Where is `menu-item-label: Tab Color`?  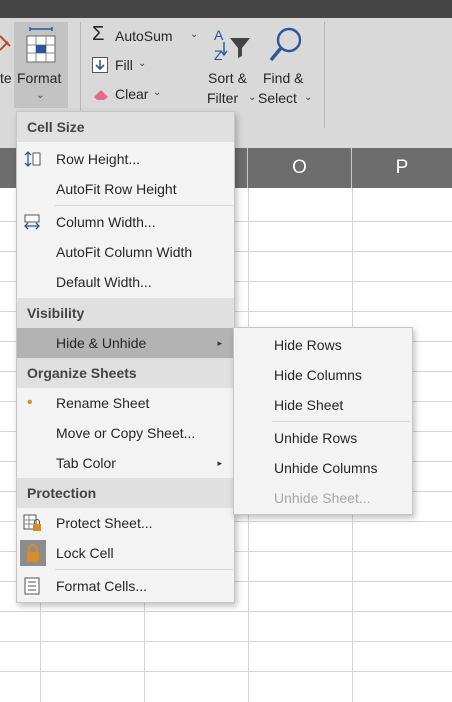 menu-item-label: Tab Color is located at coordinates (86, 463).